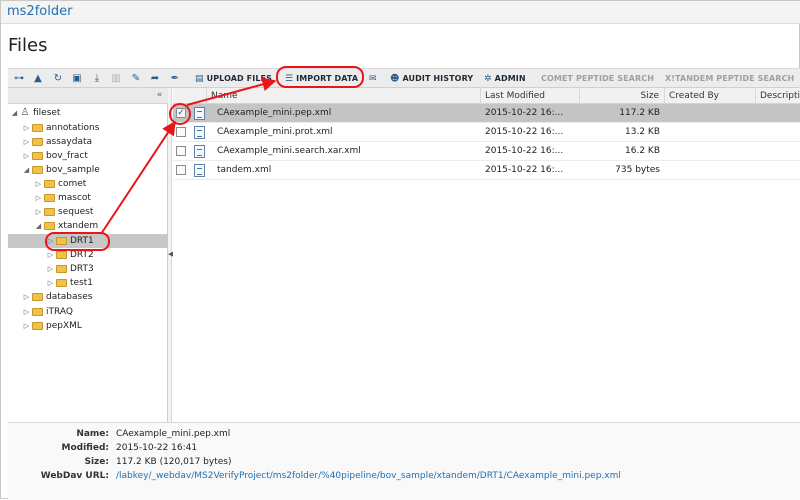 The width and height of the screenshot is (800, 500). What do you see at coordinates (431, 79) in the screenshot?
I see `audit-history-button: ☻ AUDIT HISTORY` at bounding box center [431, 79].